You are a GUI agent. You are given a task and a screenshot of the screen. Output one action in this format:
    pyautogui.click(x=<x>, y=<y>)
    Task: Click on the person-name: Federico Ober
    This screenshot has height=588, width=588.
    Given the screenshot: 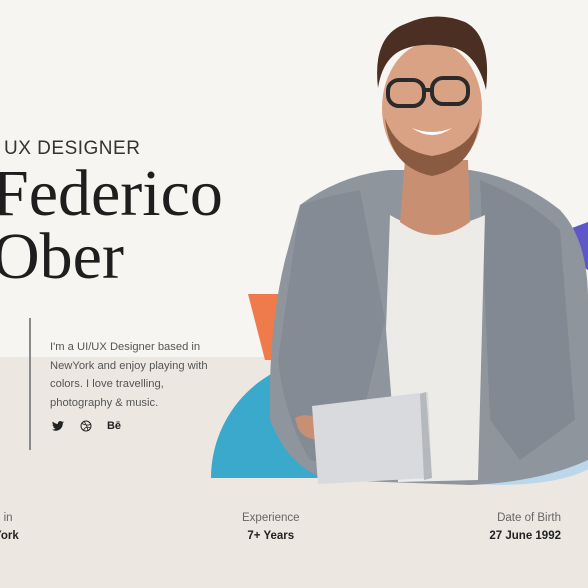 What is the action you would take?
    pyautogui.click(x=111, y=225)
    